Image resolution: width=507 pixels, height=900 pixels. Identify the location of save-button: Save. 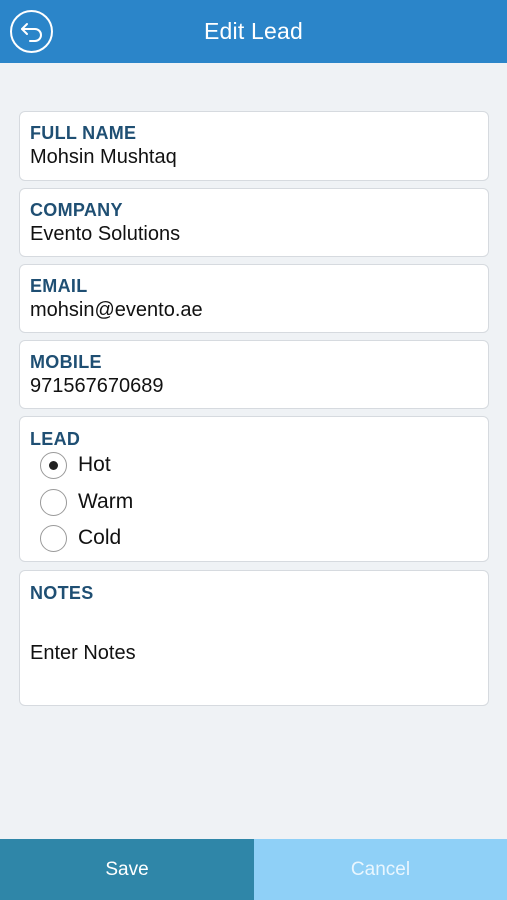
(127, 869).